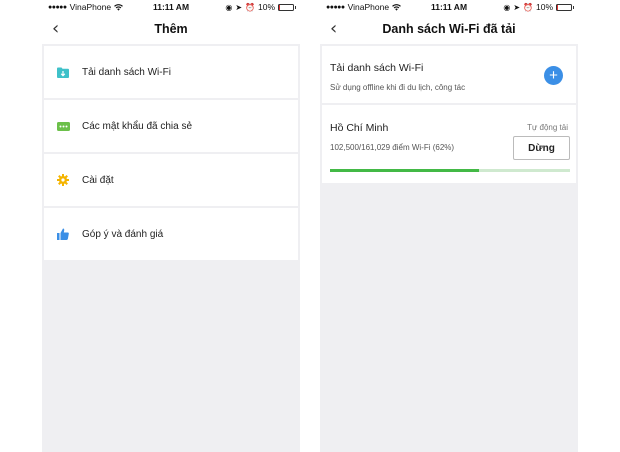  I want to click on region-name: Hồ Chí Minh, so click(359, 128).